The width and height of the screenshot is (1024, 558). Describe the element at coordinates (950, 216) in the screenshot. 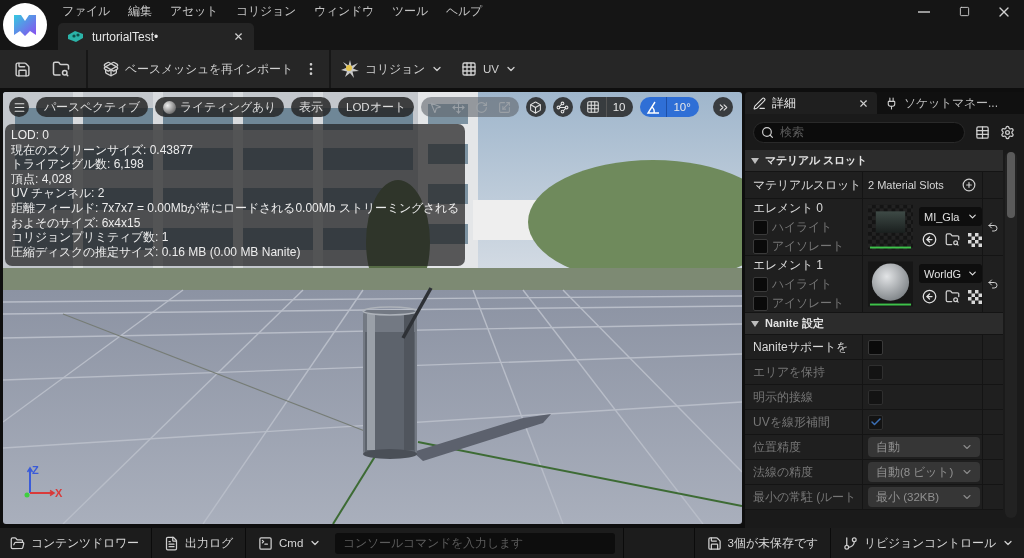

I see `material-dropdown: MI_Gla` at that location.